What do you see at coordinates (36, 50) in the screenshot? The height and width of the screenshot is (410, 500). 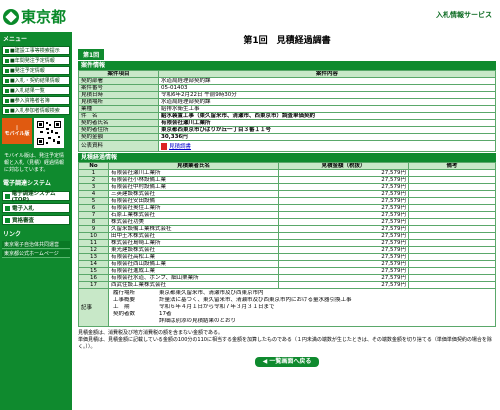 I see `sidebar-item-construction-search: ■建設工事等検索提示` at bounding box center [36, 50].